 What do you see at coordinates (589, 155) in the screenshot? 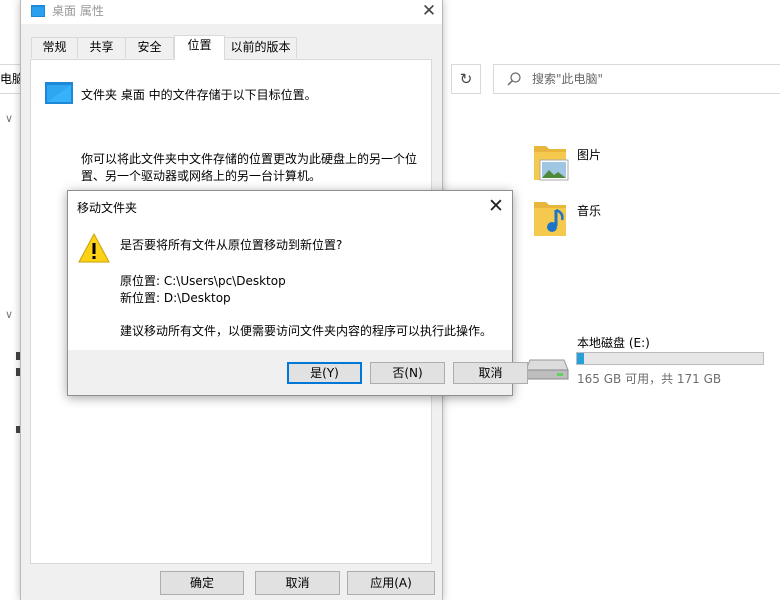
I see `folder-label: 图片` at bounding box center [589, 155].